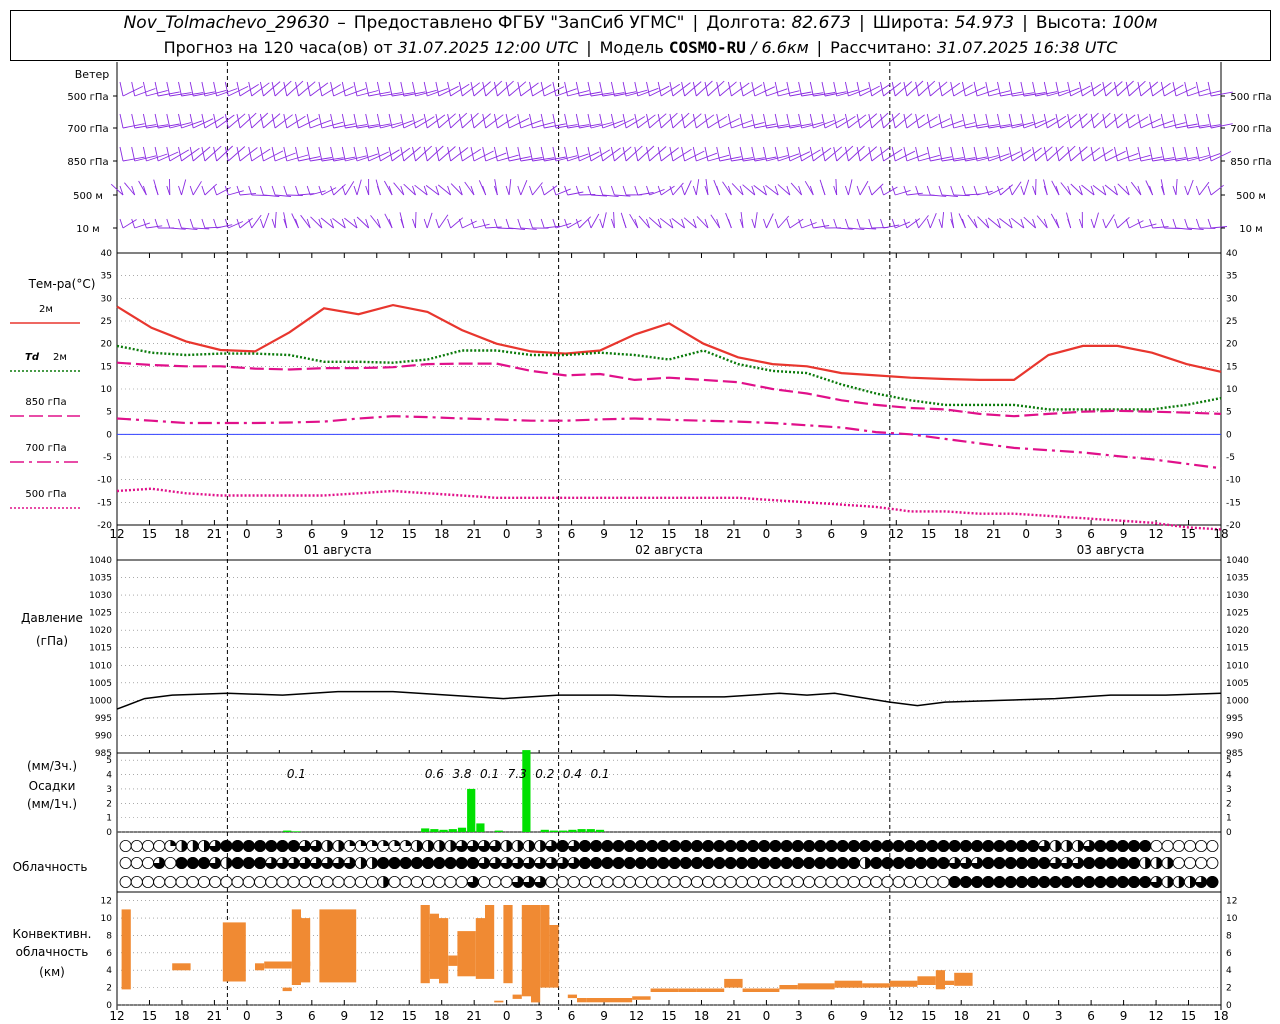  What do you see at coordinates (961, 1016) in the screenshot?
I see `time-tick-label-lower: 18` at bounding box center [961, 1016].